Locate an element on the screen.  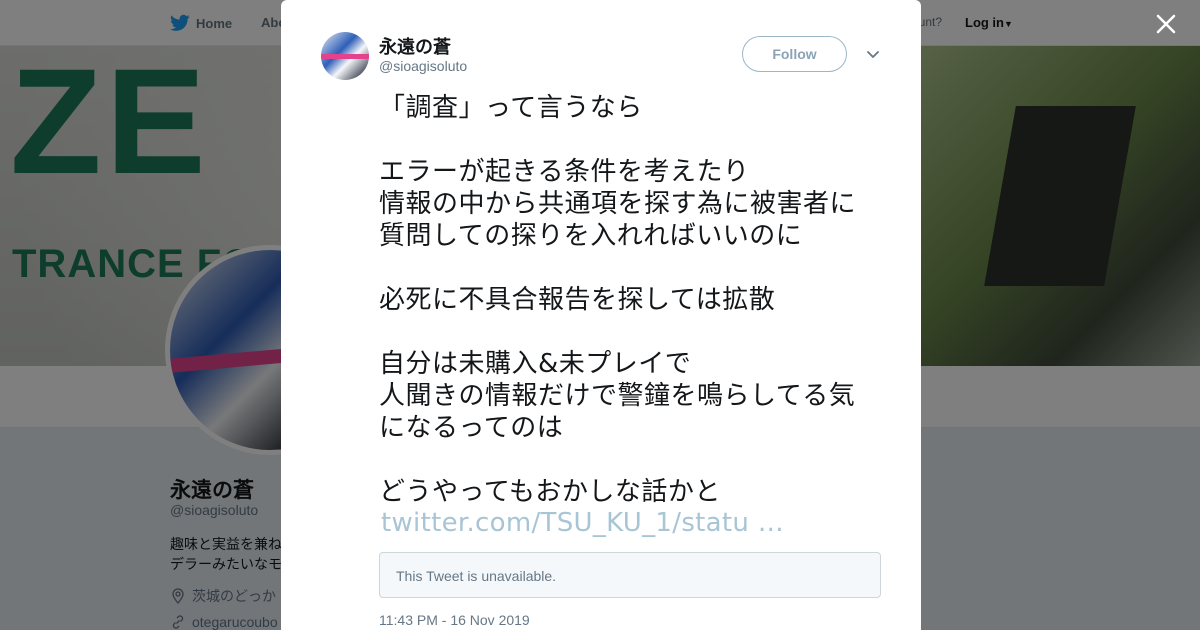
quoted-tweet-card: This Tweet is unavailable. is located at coordinates (630, 575).